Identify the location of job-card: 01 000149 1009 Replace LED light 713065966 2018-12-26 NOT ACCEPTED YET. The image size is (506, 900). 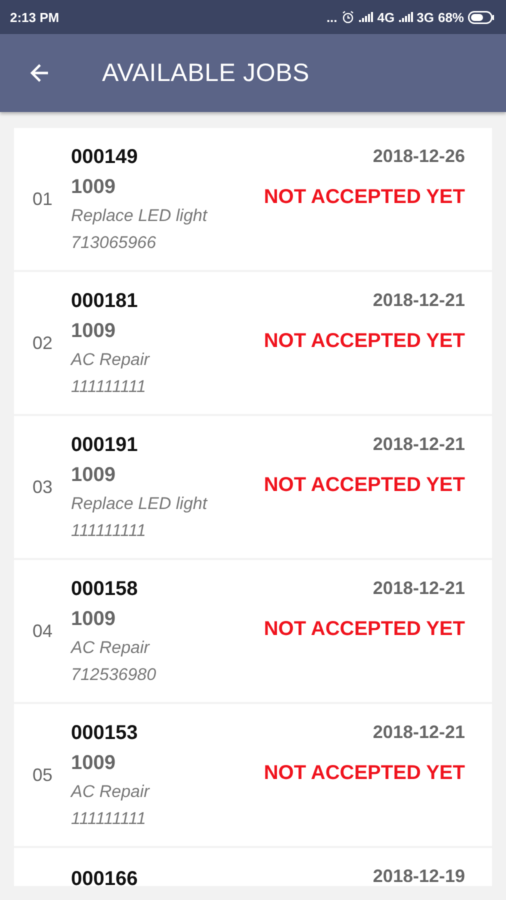
(253, 199).